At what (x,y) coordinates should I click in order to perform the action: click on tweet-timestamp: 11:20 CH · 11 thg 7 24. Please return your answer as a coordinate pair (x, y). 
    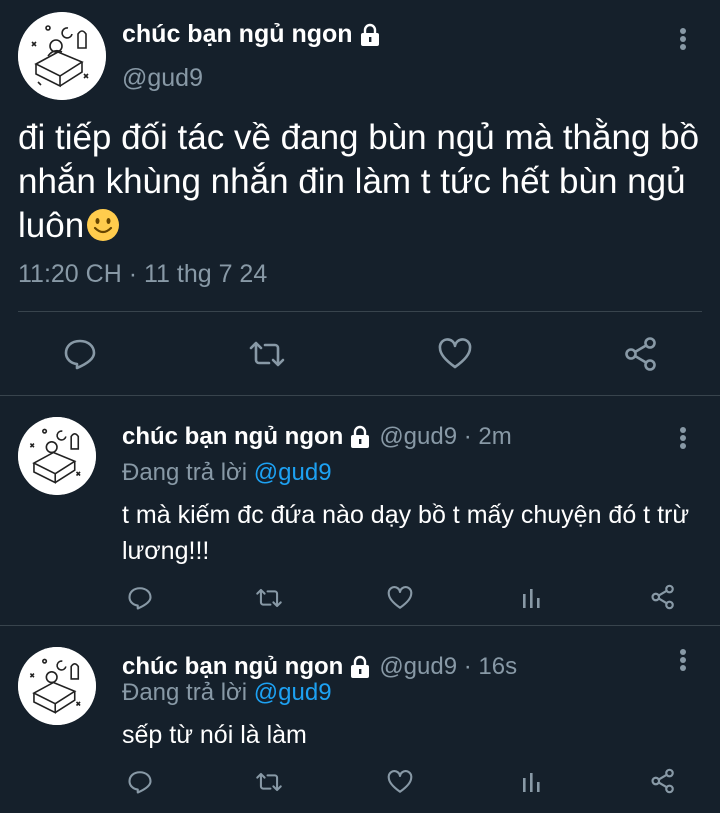
    Looking at the image, I should click on (142, 274).